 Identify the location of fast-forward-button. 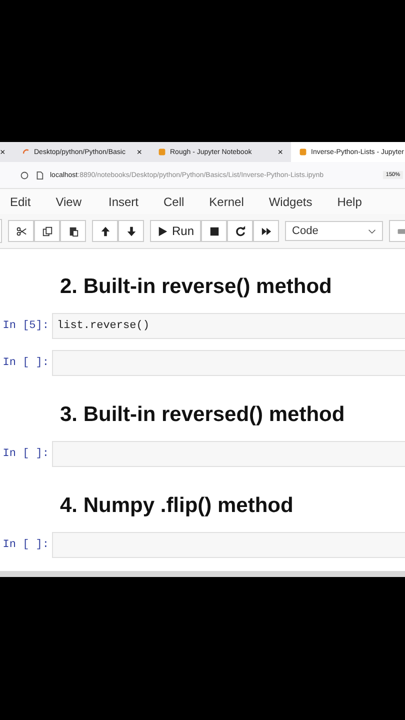
(266, 231).